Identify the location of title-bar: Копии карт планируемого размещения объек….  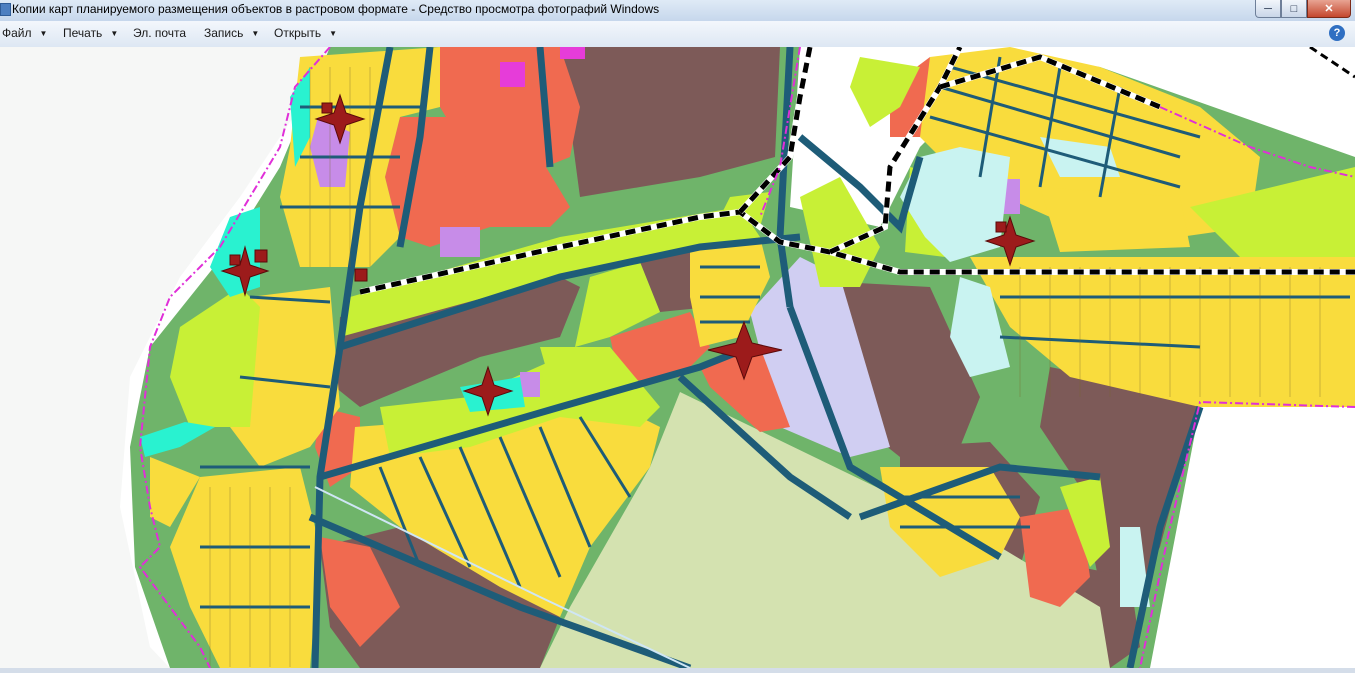
(677, 11).